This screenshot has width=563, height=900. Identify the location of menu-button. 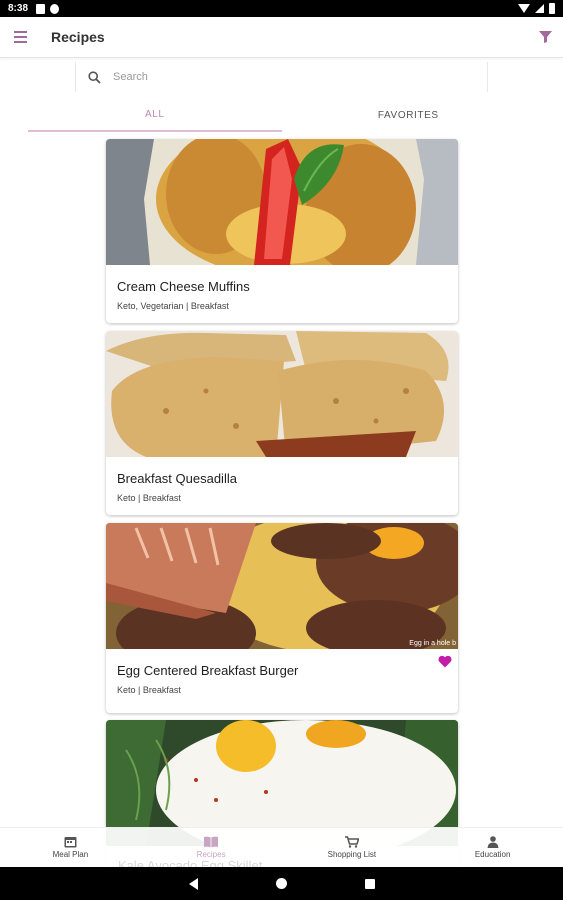
(20, 37).